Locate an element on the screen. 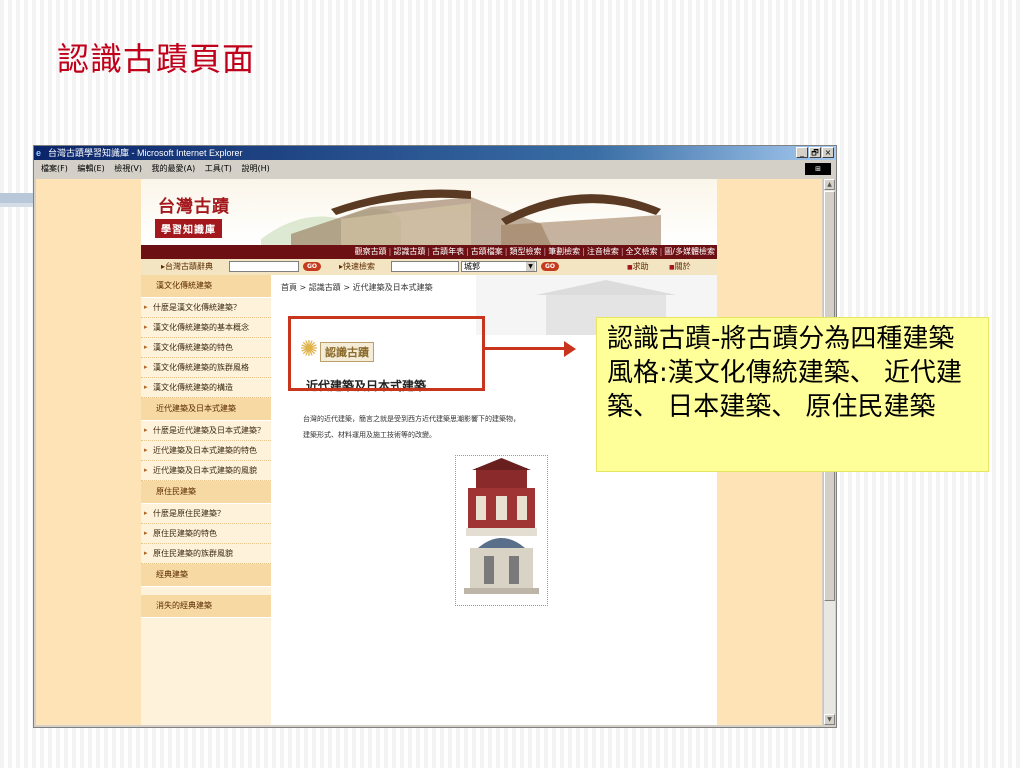  scroll-down-icon: ▼ is located at coordinates (829, 719).